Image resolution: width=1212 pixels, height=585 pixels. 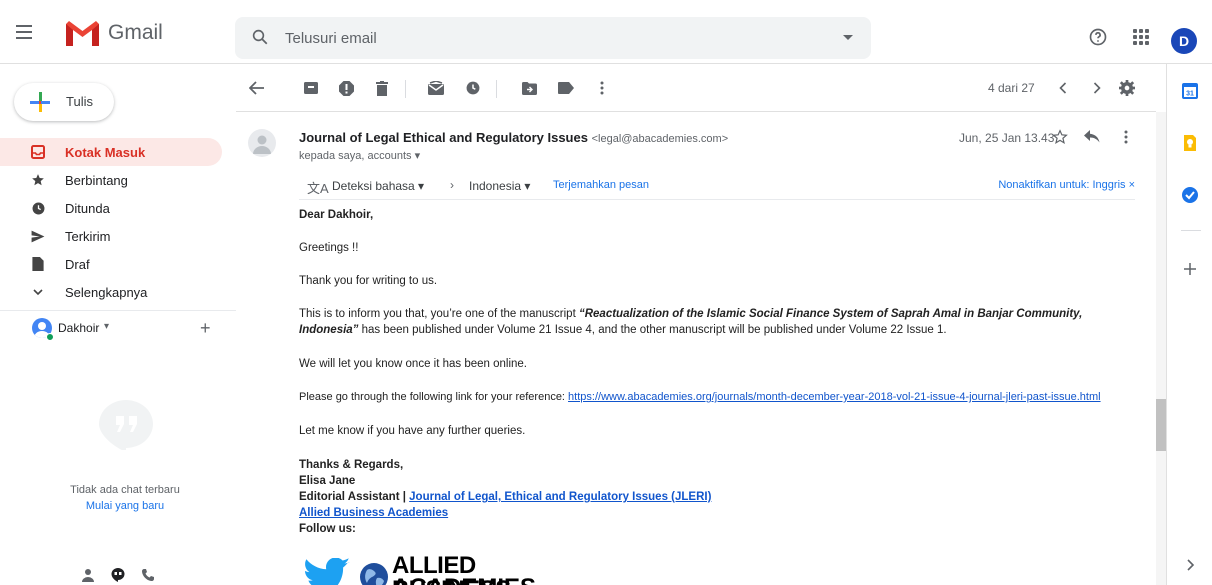 What do you see at coordinates (1007, 138) in the screenshot?
I see `message-date: Jun, 25 Jan 13.43` at bounding box center [1007, 138].